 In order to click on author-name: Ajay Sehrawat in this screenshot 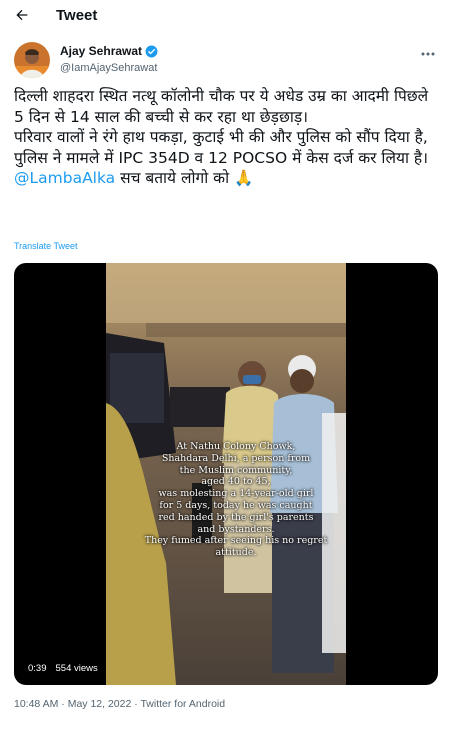, I will do `click(101, 51)`.